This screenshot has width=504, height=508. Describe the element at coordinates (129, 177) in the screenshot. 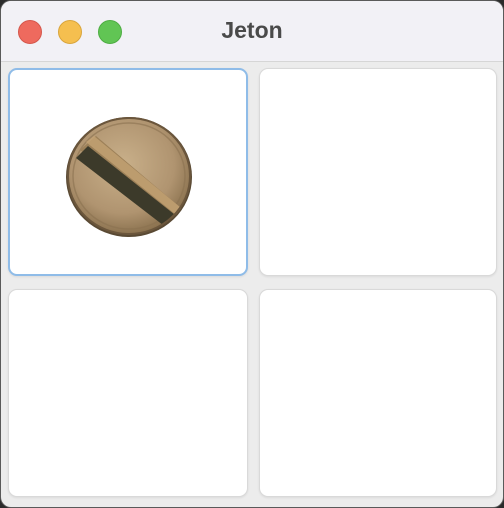

I see `token-coin-icon` at that location.